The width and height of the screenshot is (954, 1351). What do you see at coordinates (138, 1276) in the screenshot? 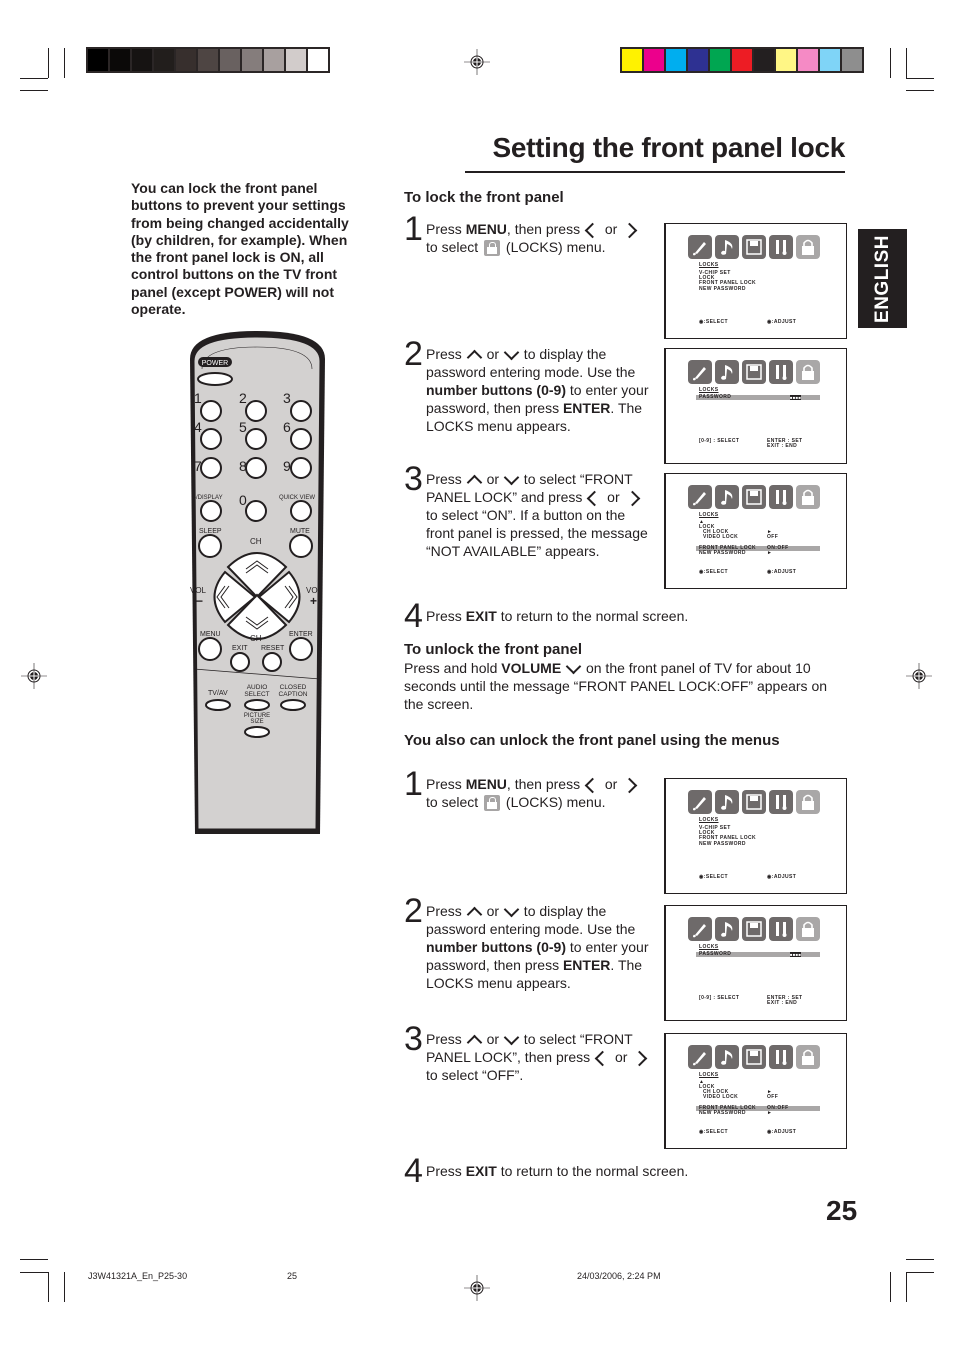
I see `footer-file: J3W41321A_En_P25-30` at bounding box center [138, 1276].